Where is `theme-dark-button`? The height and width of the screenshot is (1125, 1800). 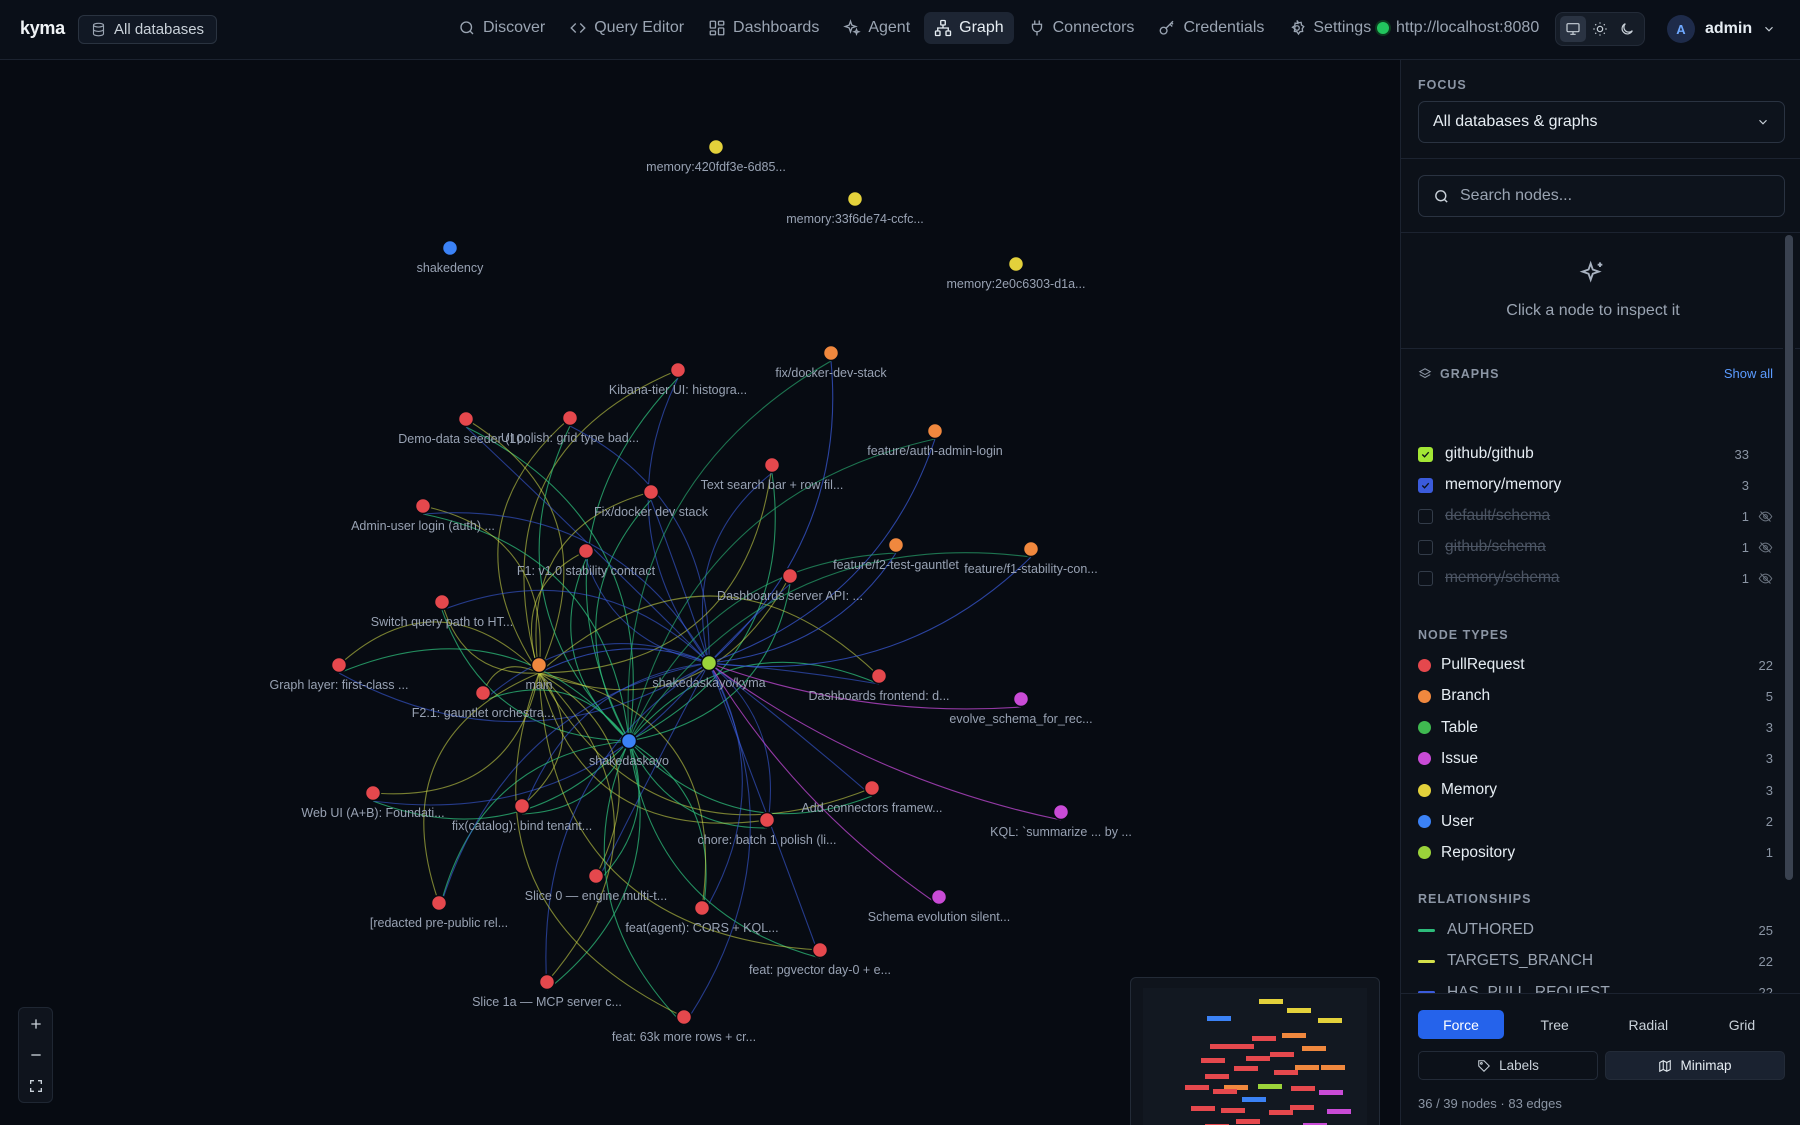
theme-dark-button is located at coordinates (1627, 29).